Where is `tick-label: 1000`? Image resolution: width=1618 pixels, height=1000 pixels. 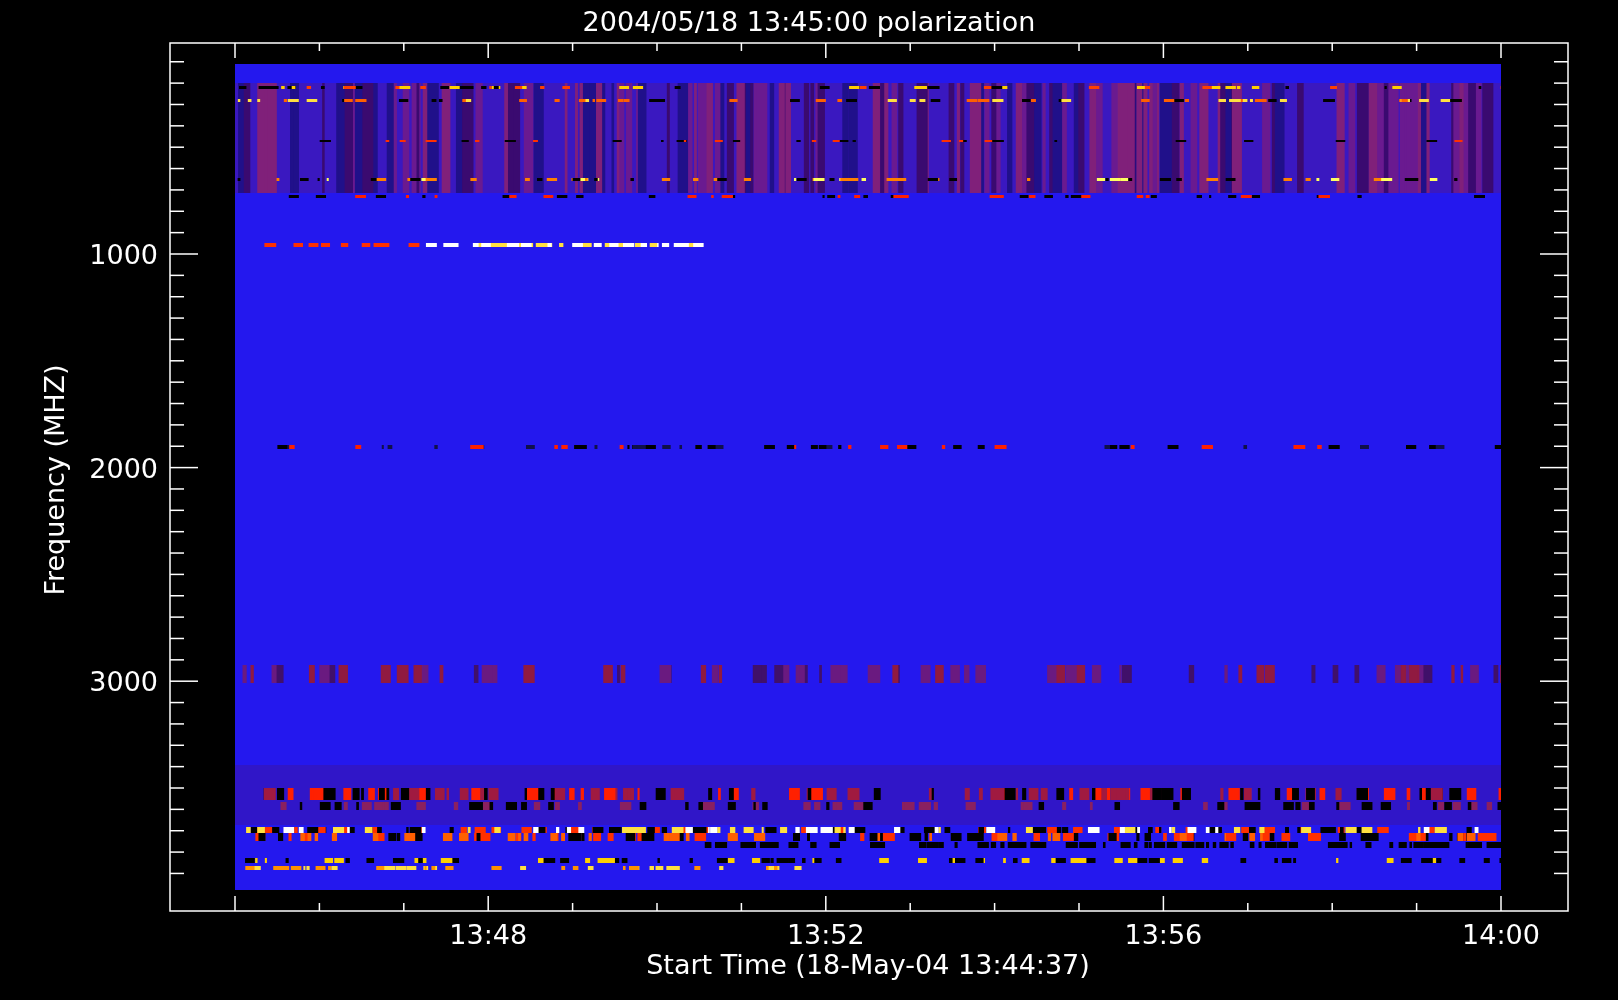
tick-label: 1000 is located at coordinates (123, 254).